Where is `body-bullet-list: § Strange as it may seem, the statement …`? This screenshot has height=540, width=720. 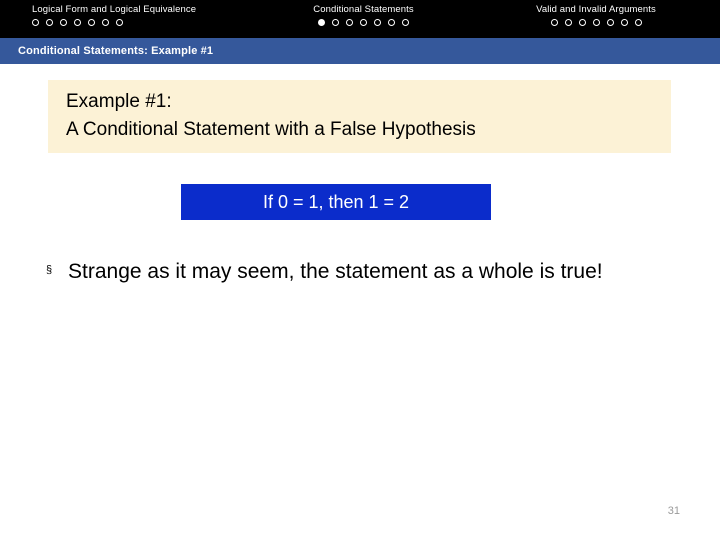 body-bullet-list: § Strange as it may seem, the statement … is located at coordinates (366, 271).